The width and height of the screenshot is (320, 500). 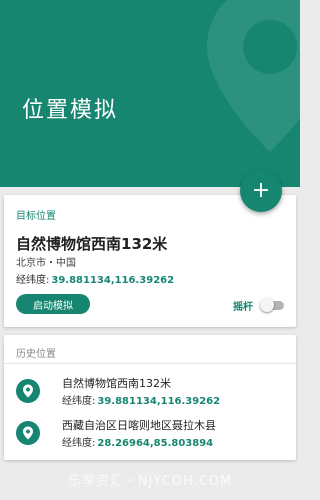 What do you see at coordinates (70, 110) in the screenshot?
I see `page-title: 位置模拟` at bounding box center [70, 110].